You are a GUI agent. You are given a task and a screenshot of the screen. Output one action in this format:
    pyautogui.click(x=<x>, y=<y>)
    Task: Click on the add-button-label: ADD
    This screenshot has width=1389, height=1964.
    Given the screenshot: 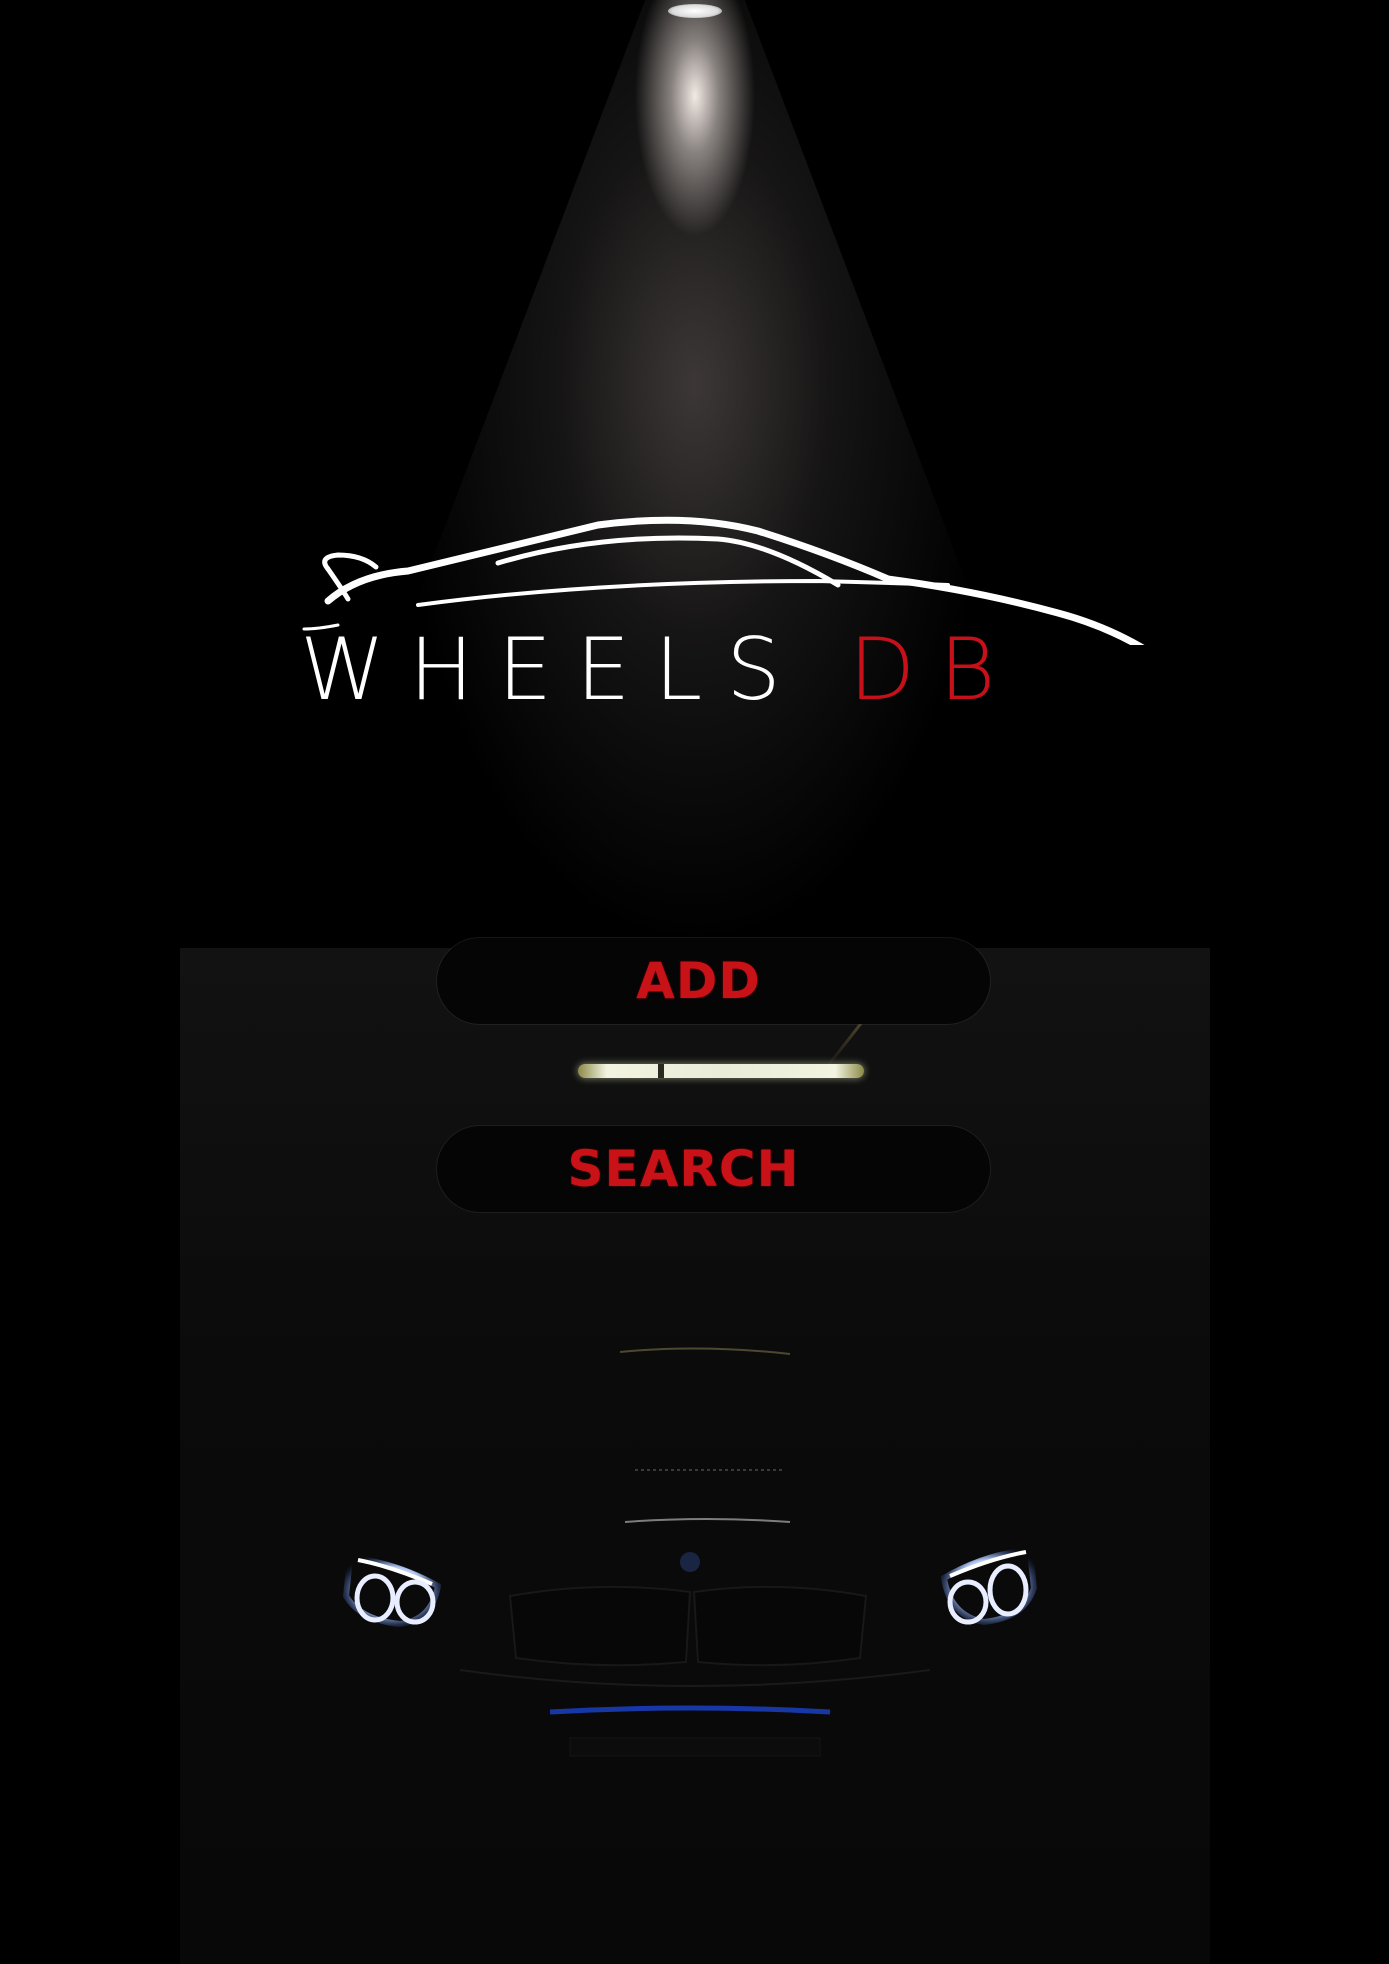 What is the action you would take?
    pyautogui.click(x=698, y=981)
    